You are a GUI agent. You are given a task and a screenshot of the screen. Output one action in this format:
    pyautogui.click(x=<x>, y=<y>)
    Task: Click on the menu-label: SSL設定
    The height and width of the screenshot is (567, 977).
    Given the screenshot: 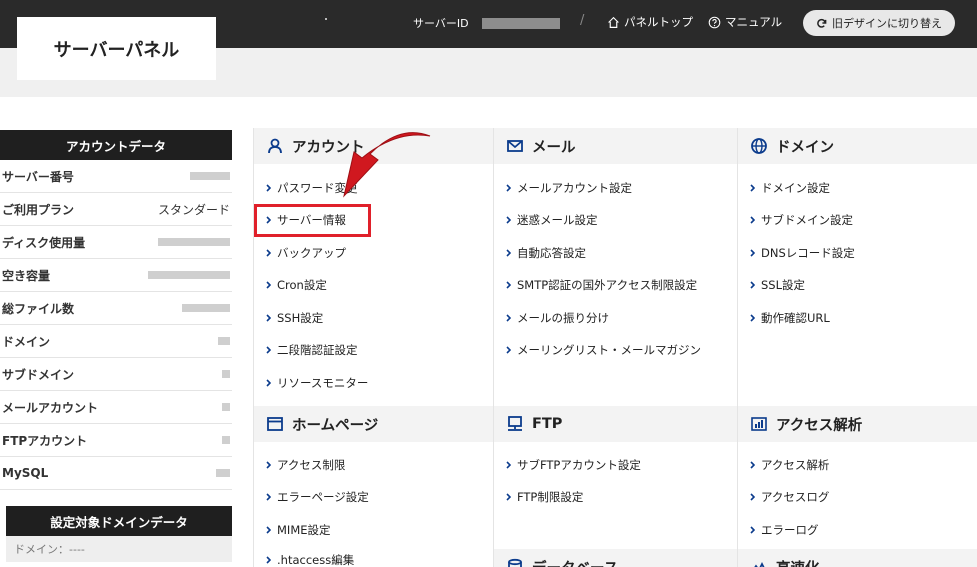 What is the action you would take?
    pyautogui.click(x=783, y=285)
    